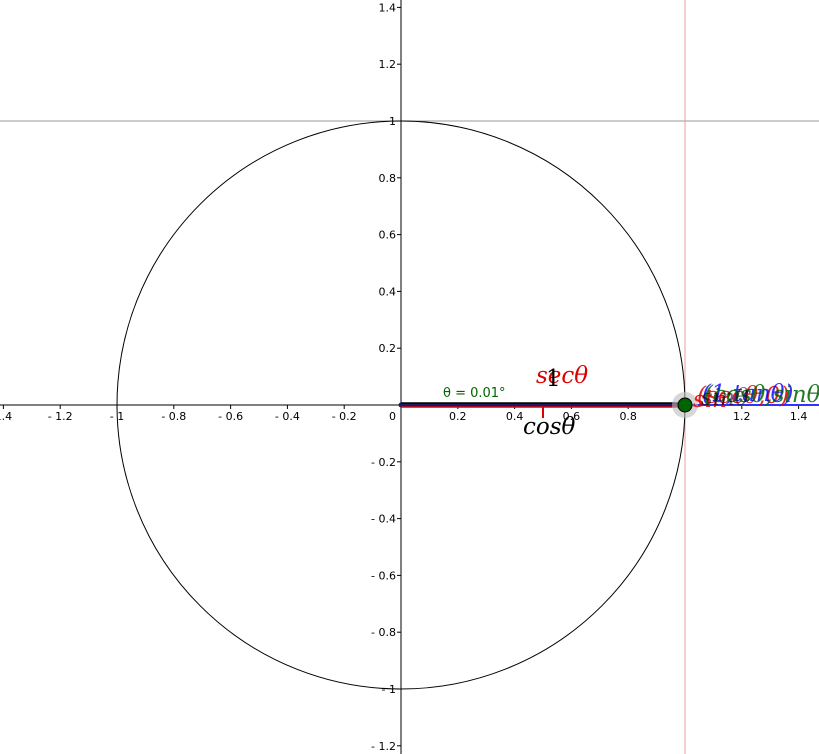  Describe the element at coordinates (383, 632) in the screenshot. I see `y-tick-label: - 0.8` at that location.